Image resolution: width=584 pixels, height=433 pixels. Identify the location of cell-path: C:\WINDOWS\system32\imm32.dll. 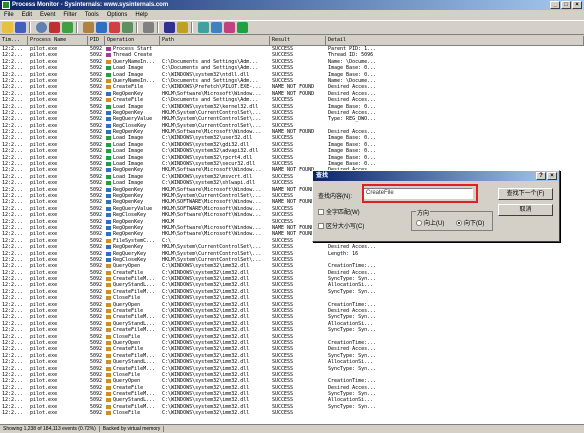
(215, 413).